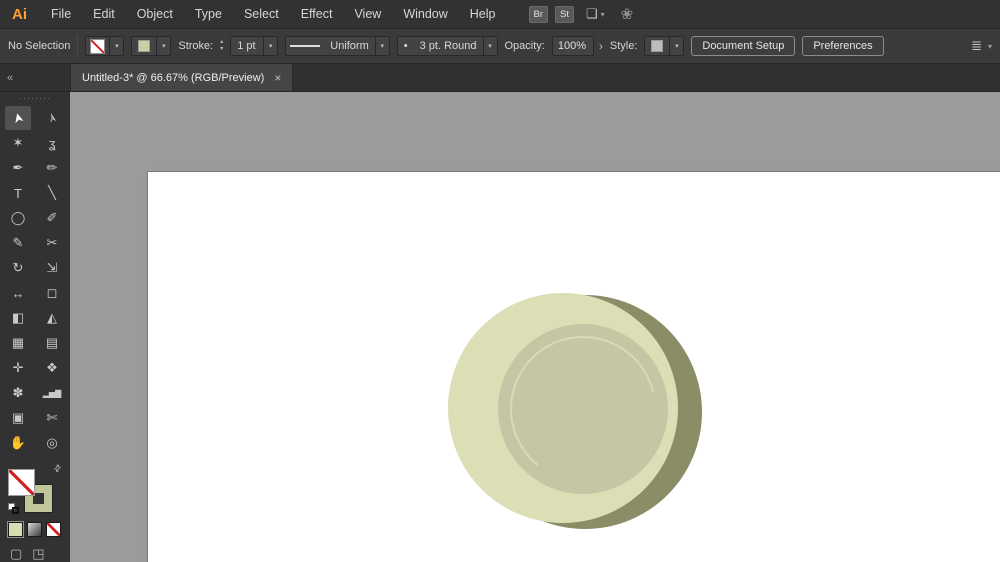 The height and width of the screenshot is (562, 1000). What do you see at coordinates (21, 482) in the screenshot?
I see `fill-swatch` at bounding box center [21, 482].